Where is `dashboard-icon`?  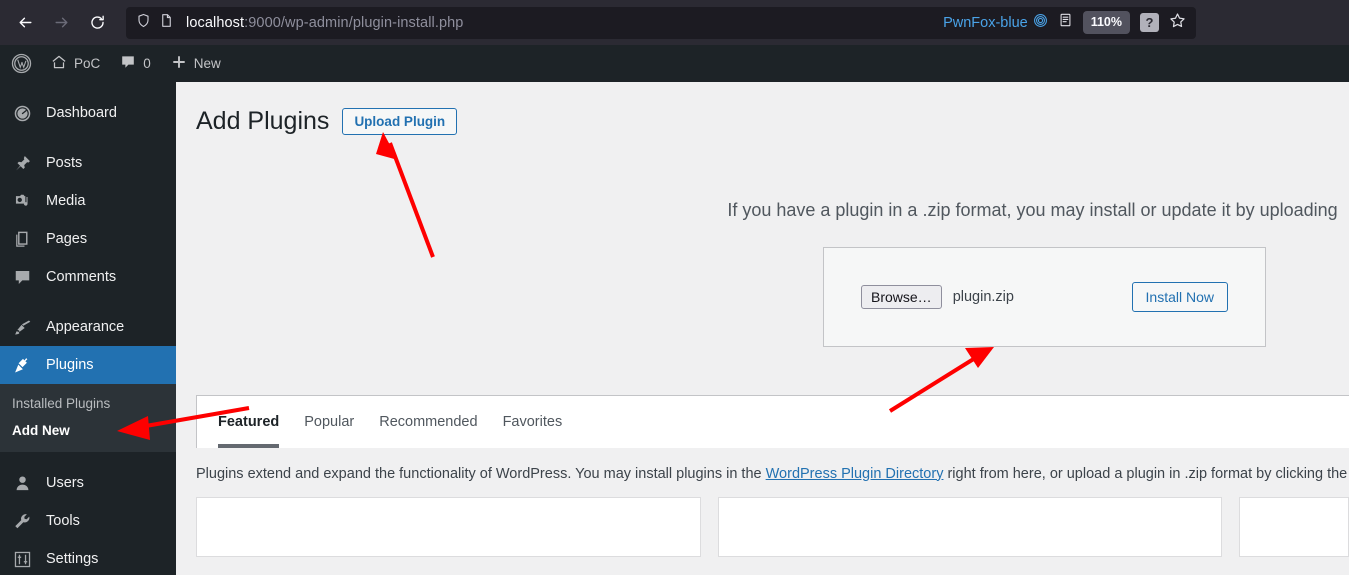
dashboard-icon is located at coordinates (22, 113).